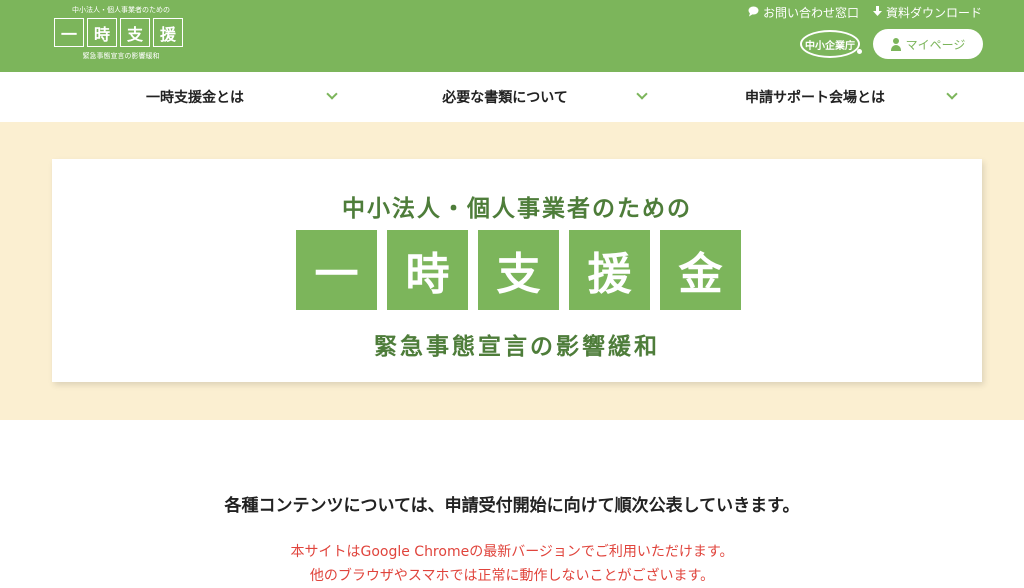 The width and height of the screenshot is (1024, 588). I want to click on logo-tile: 一, so click(69, 32).